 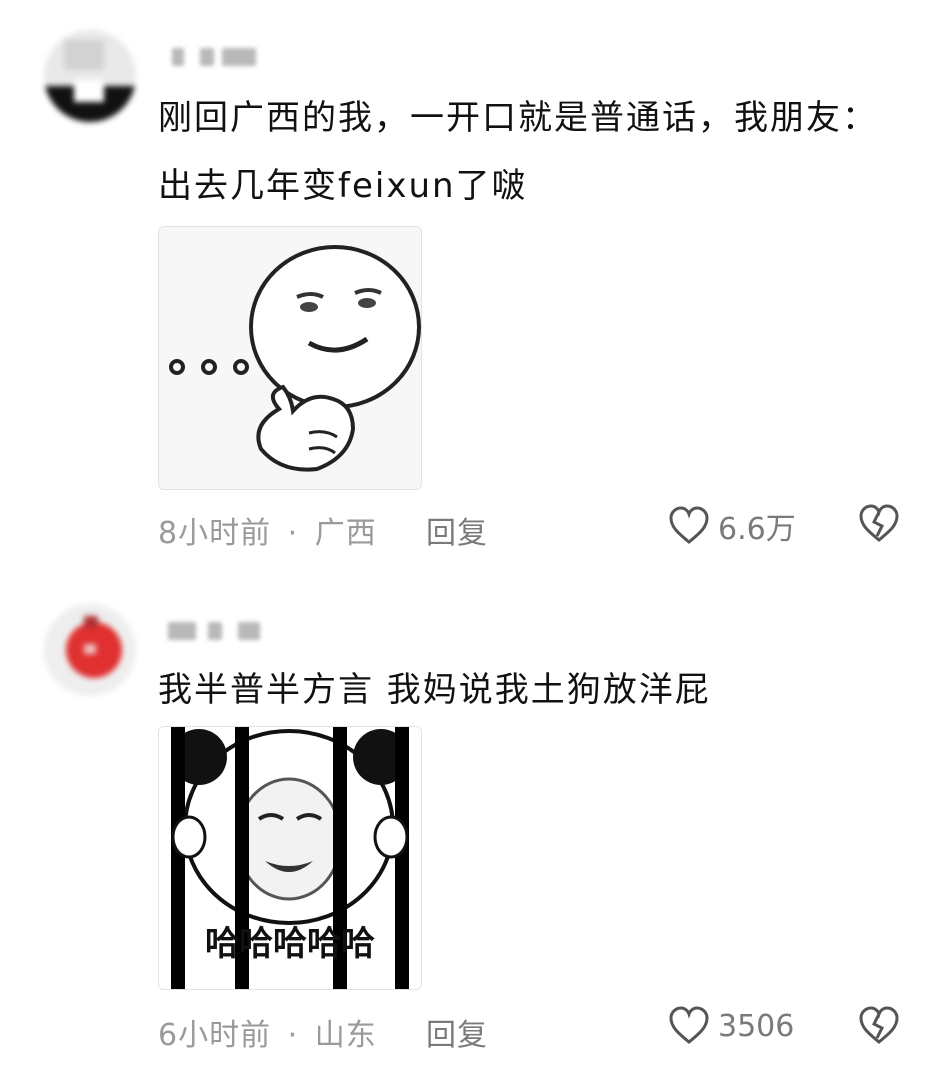 I want to click on panda-jail-laughing-sticker: 哈哈哈哈哈, so click(x=290, y=858).